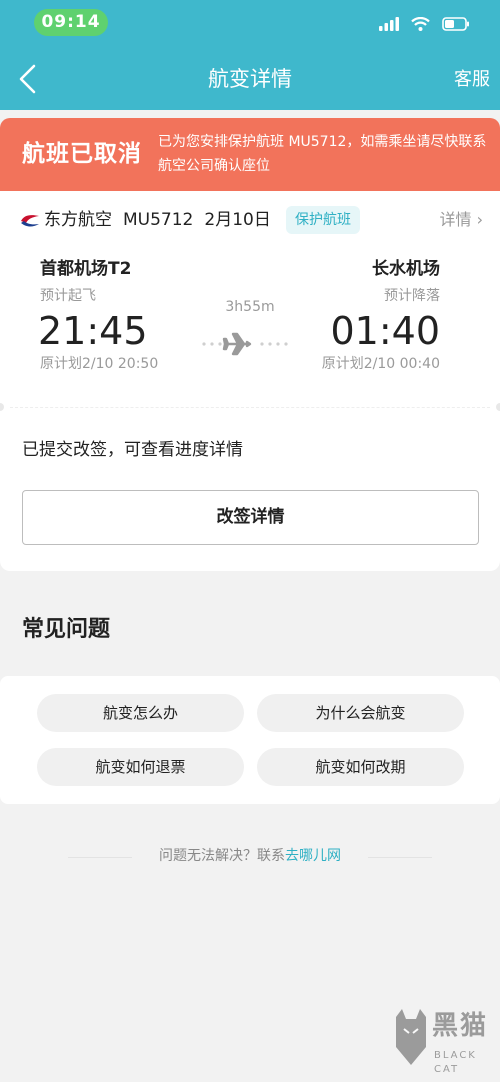  I want to click on airplane-icon, so click(245, 344).